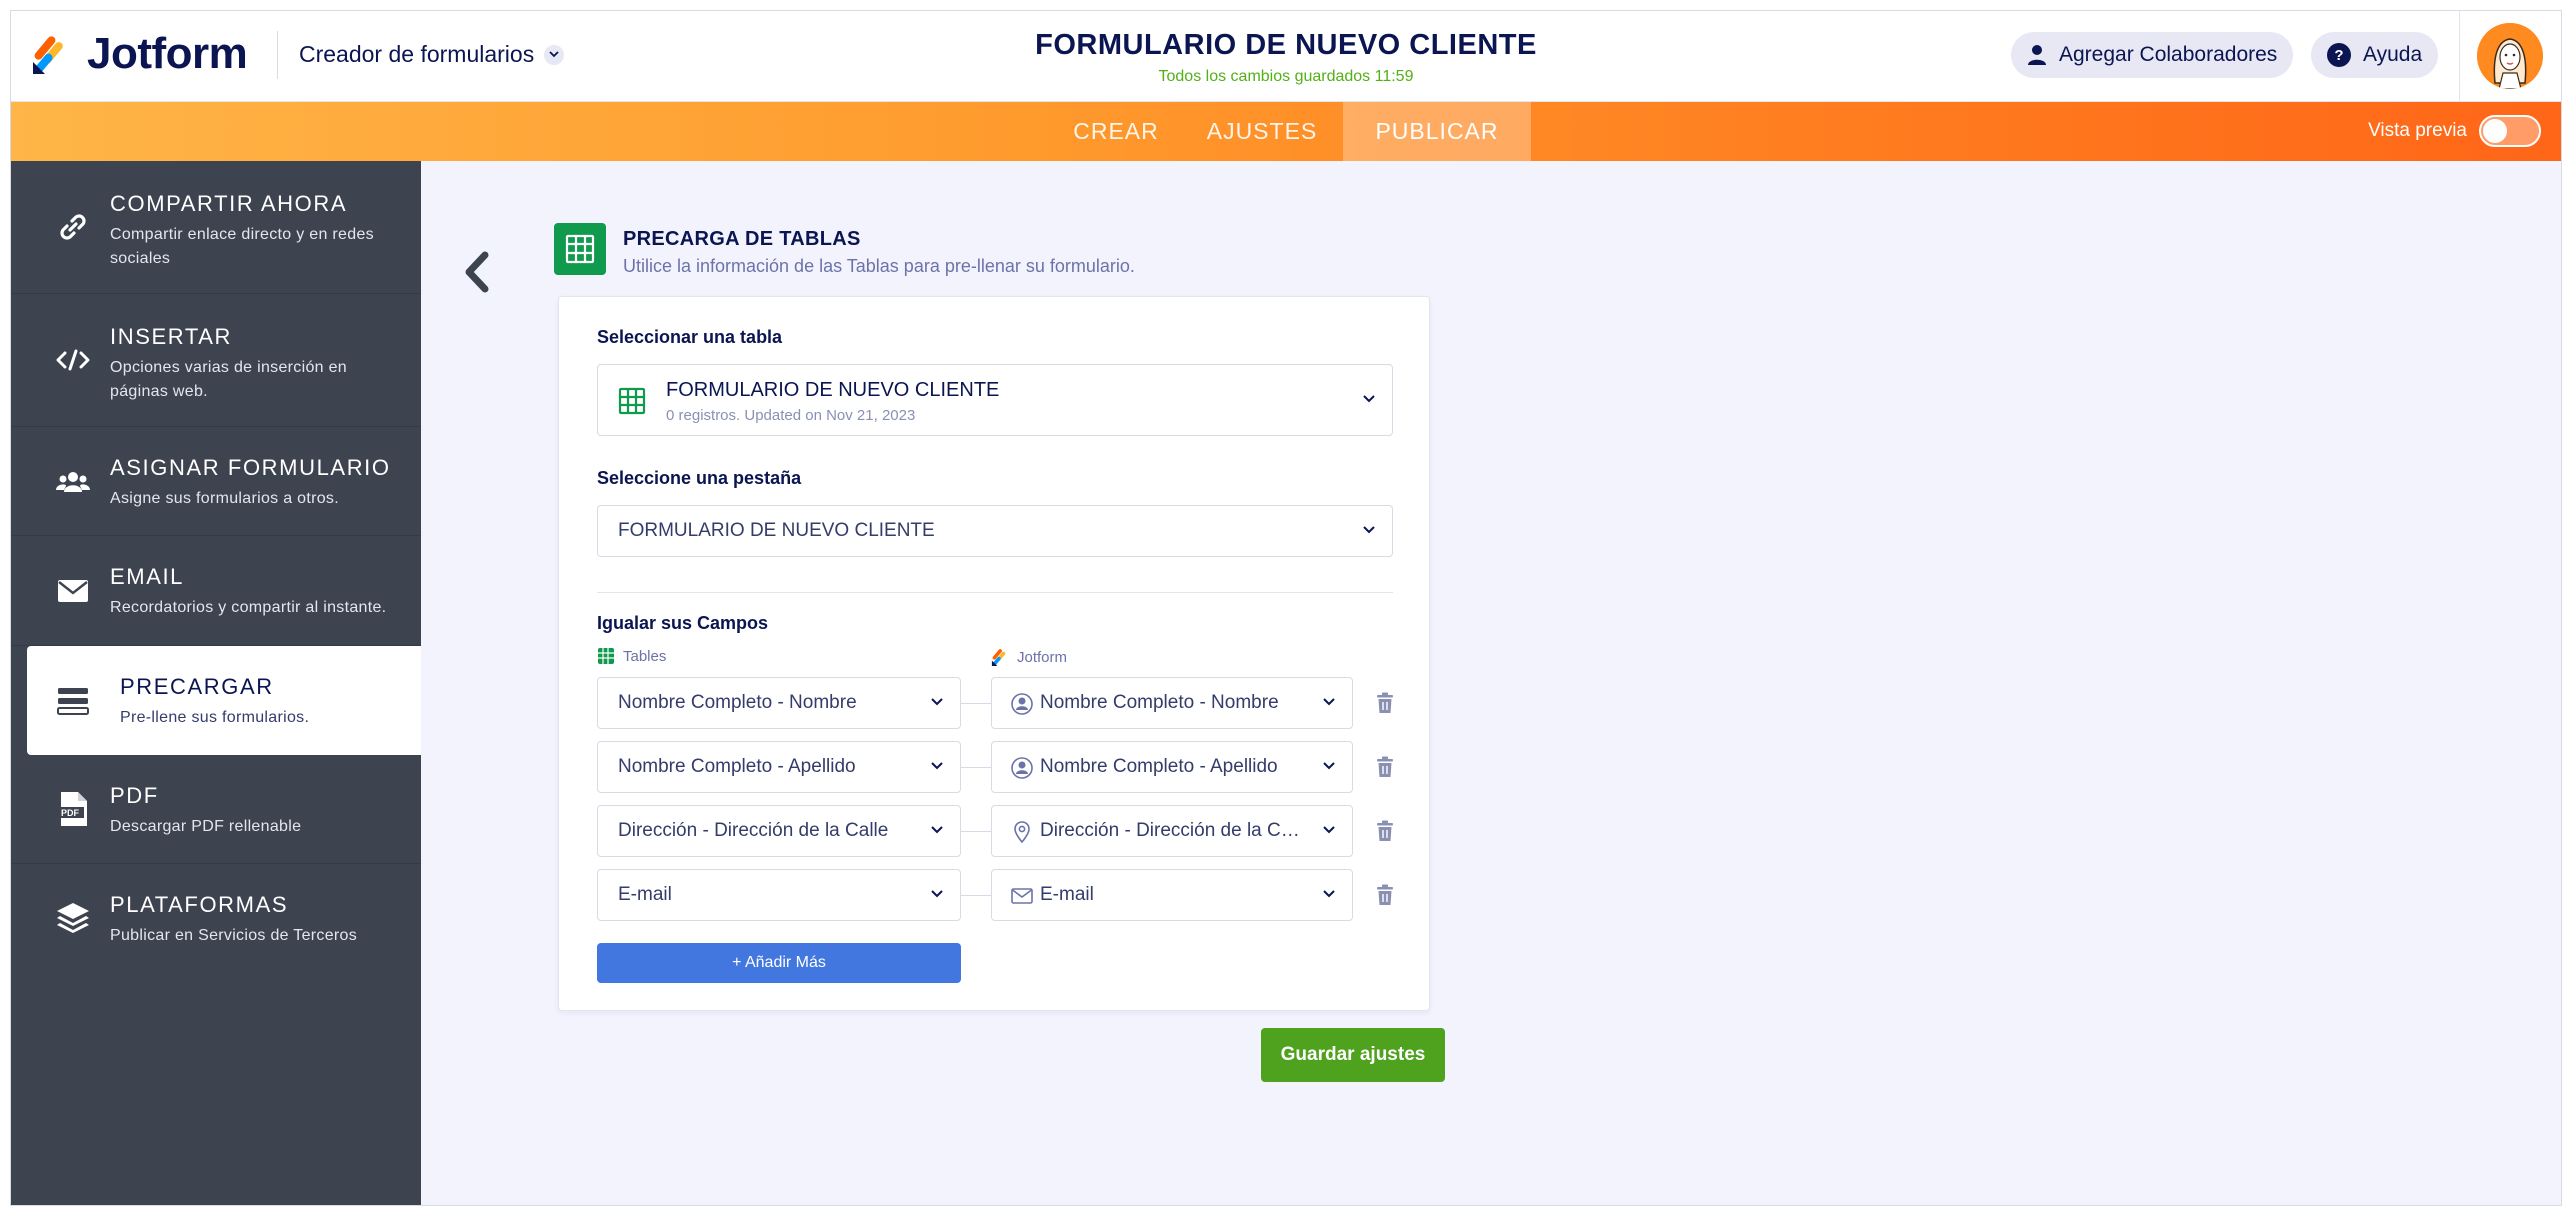  What do you see at coordinates (2037, 55) in the screenshot?
I see `user-icon` at bounding box center [2037, 55].